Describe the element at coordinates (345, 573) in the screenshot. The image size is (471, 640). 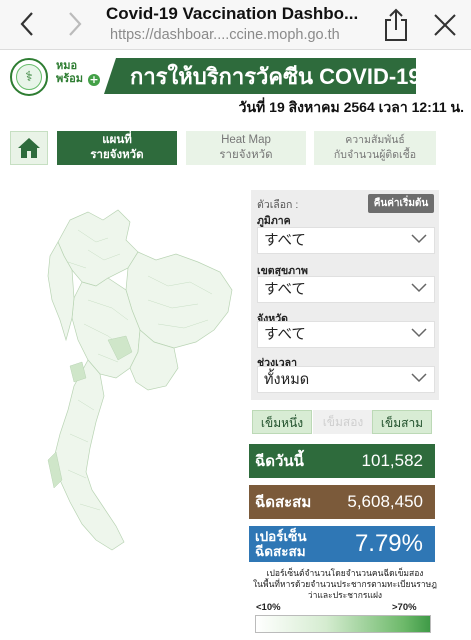
I see `legend-note-line1: เปอร์เซ็นต์จำนวนโดยจำนวนคนฉีดเข็มสอง` at that location.